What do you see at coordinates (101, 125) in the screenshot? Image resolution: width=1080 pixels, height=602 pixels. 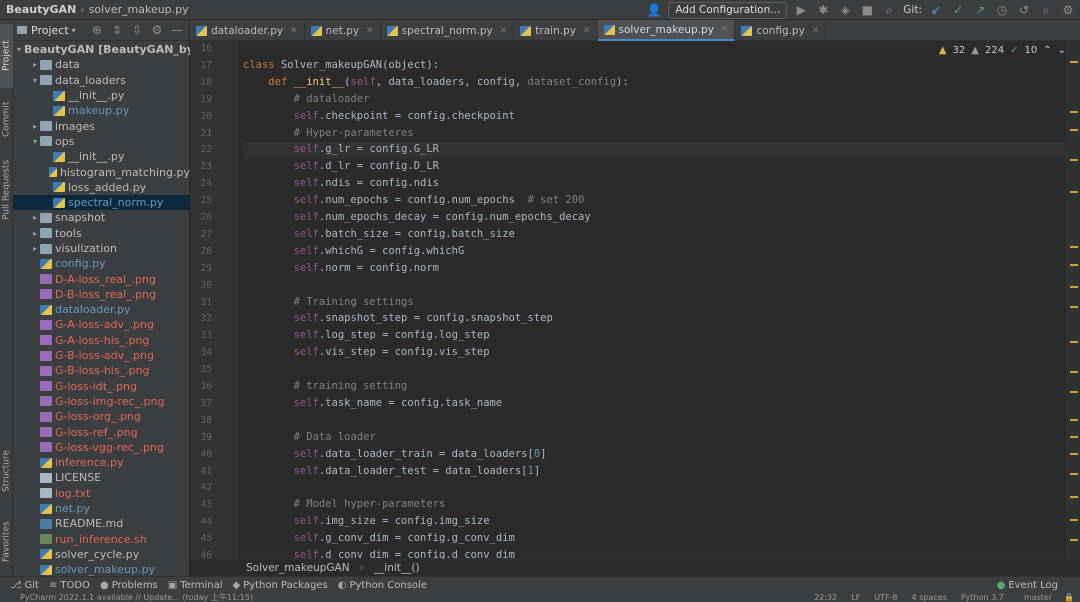 I see `tree-item: ▸ images` at bounding box center [101, 125].